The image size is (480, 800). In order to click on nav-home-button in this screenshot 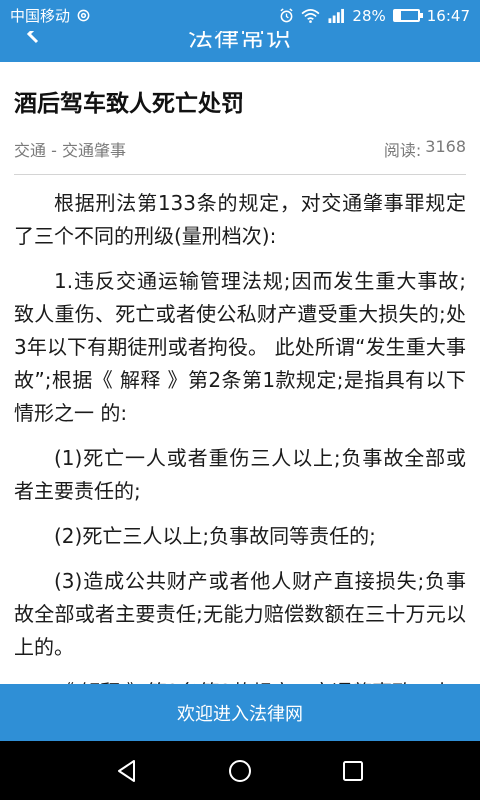, I will do `click(240, 771)`.